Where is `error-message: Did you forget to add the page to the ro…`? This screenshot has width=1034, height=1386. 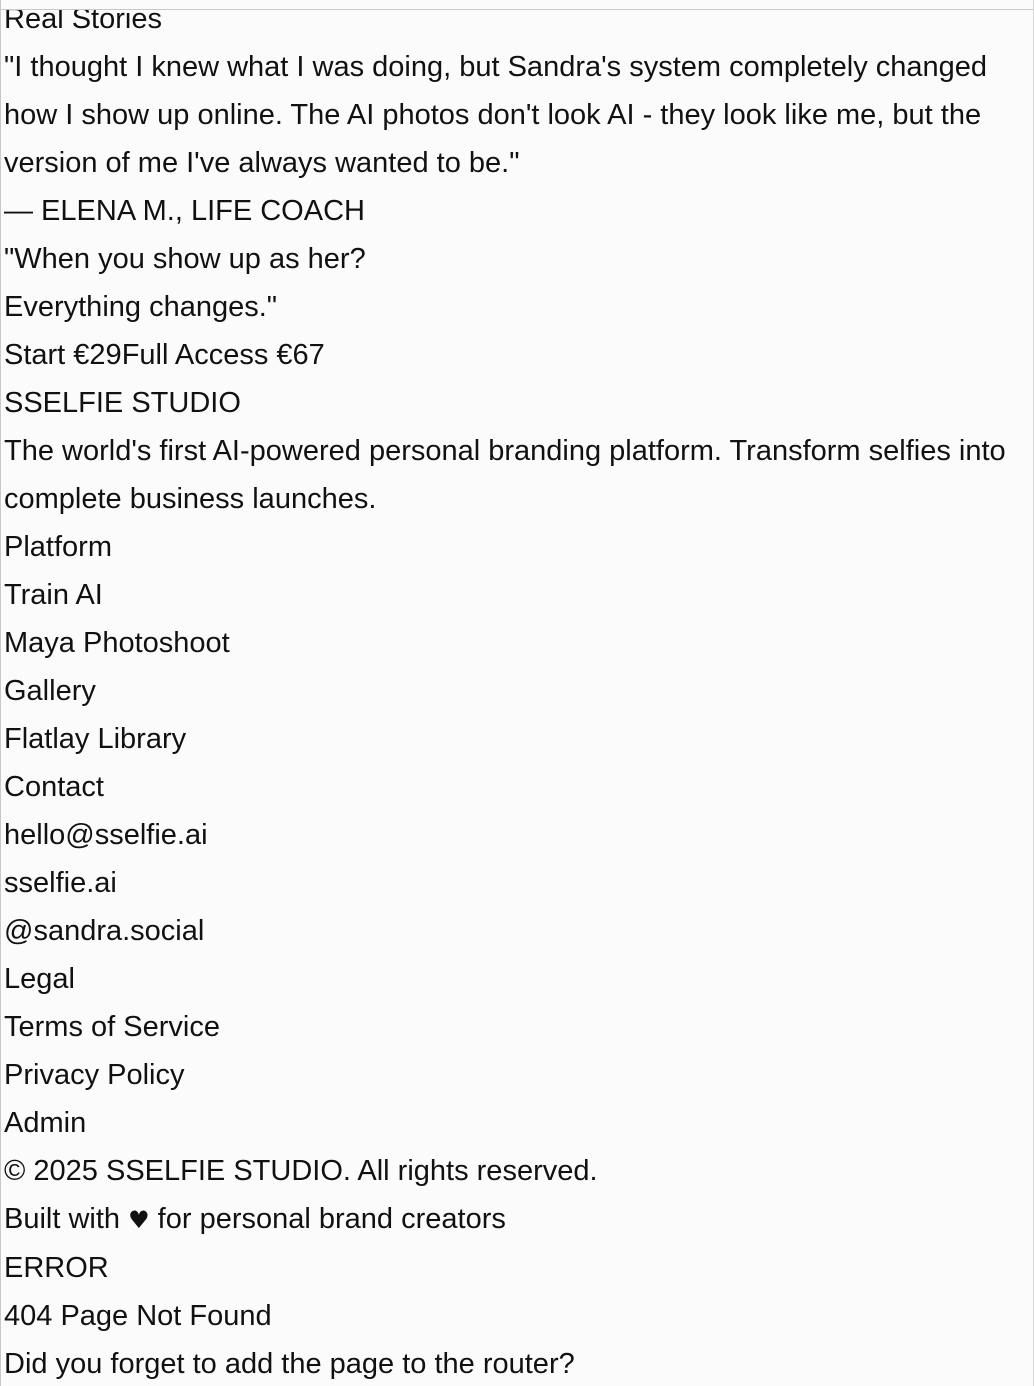
error-message: Did you forget to add the page to the ro… is located at coordinates (289, 1364).